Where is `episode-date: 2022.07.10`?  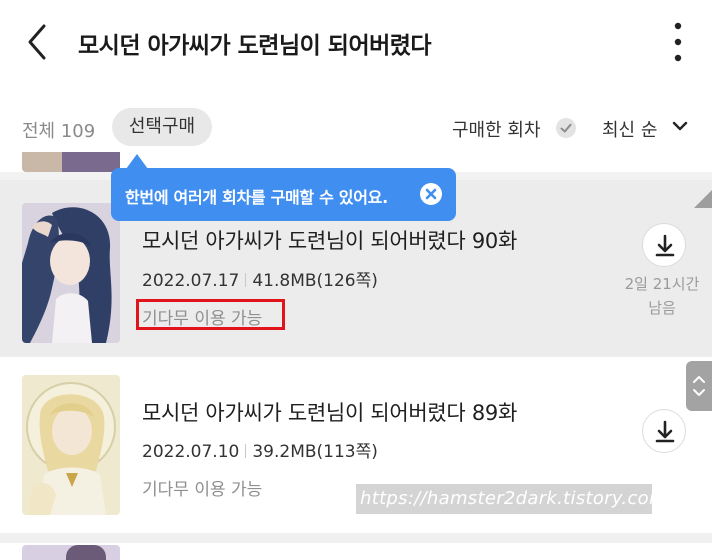 episode-date: 2022.07.10 is located at coordinates (191, 452).